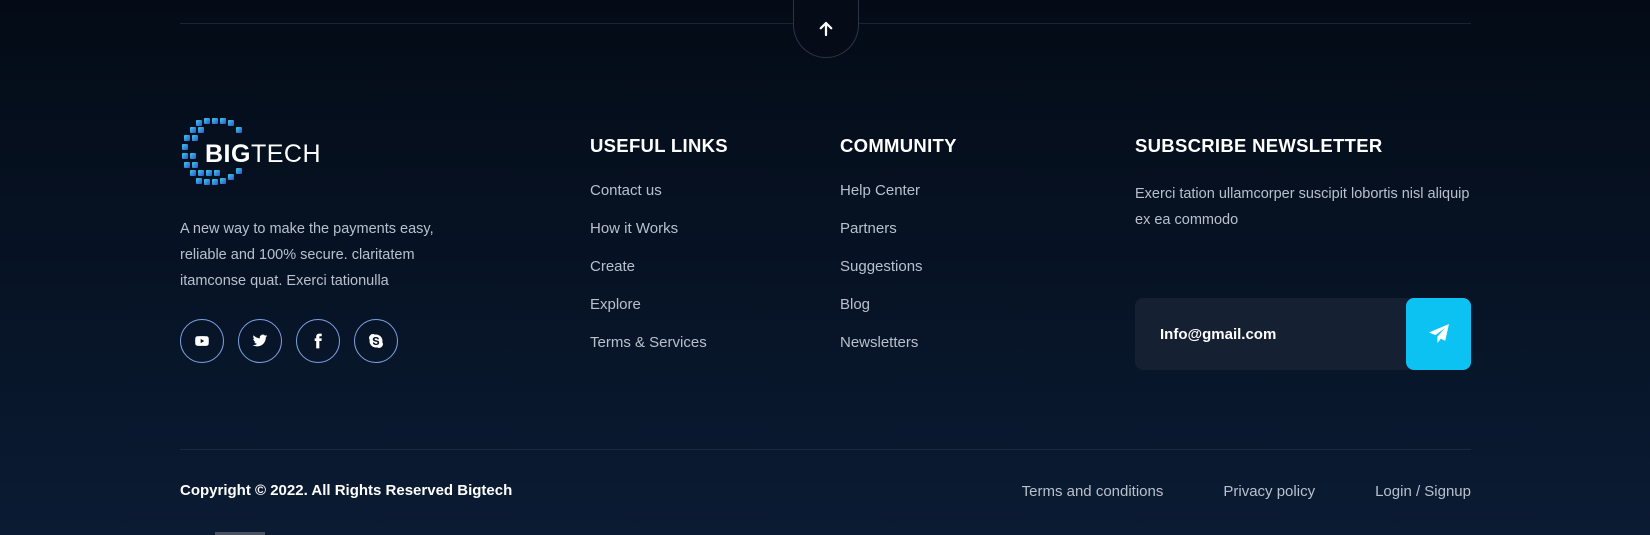 This screenshot has width=1650, height=535. I want to click on link-create: Create, so click(612, 266).